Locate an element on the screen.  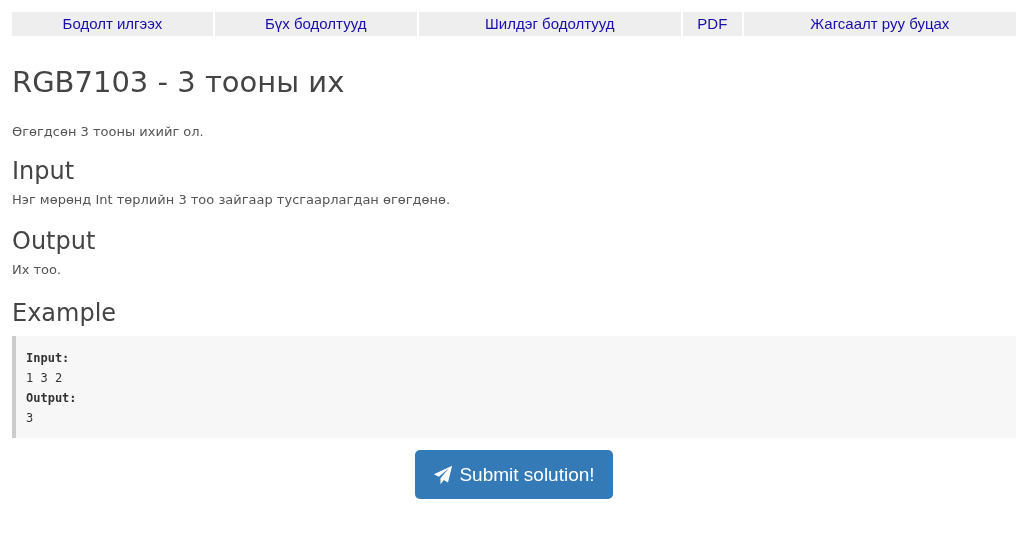
nav-link: PDF is located at coordinates (712, 24).